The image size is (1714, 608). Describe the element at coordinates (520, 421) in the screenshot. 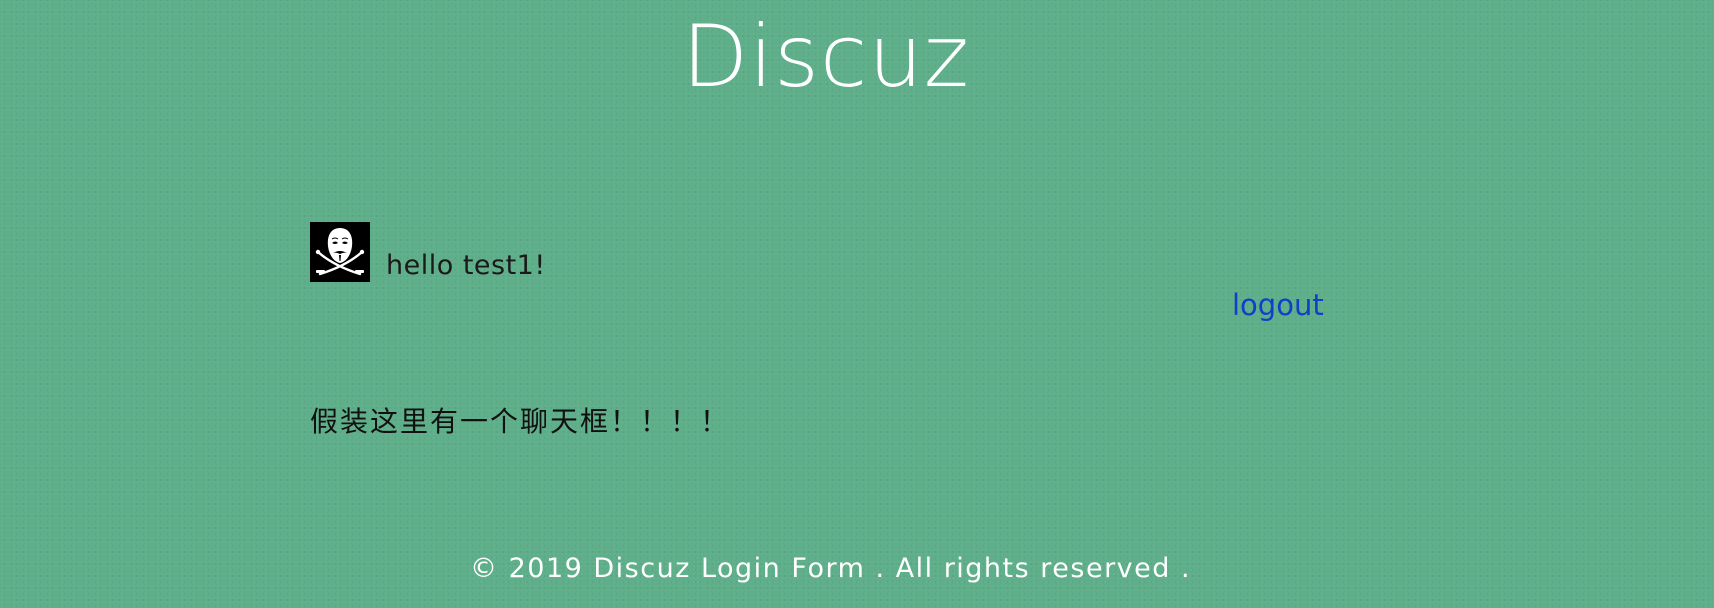

I see `chat-placeholder-text: 假装这里有一个聊天框！！！！` at that location.